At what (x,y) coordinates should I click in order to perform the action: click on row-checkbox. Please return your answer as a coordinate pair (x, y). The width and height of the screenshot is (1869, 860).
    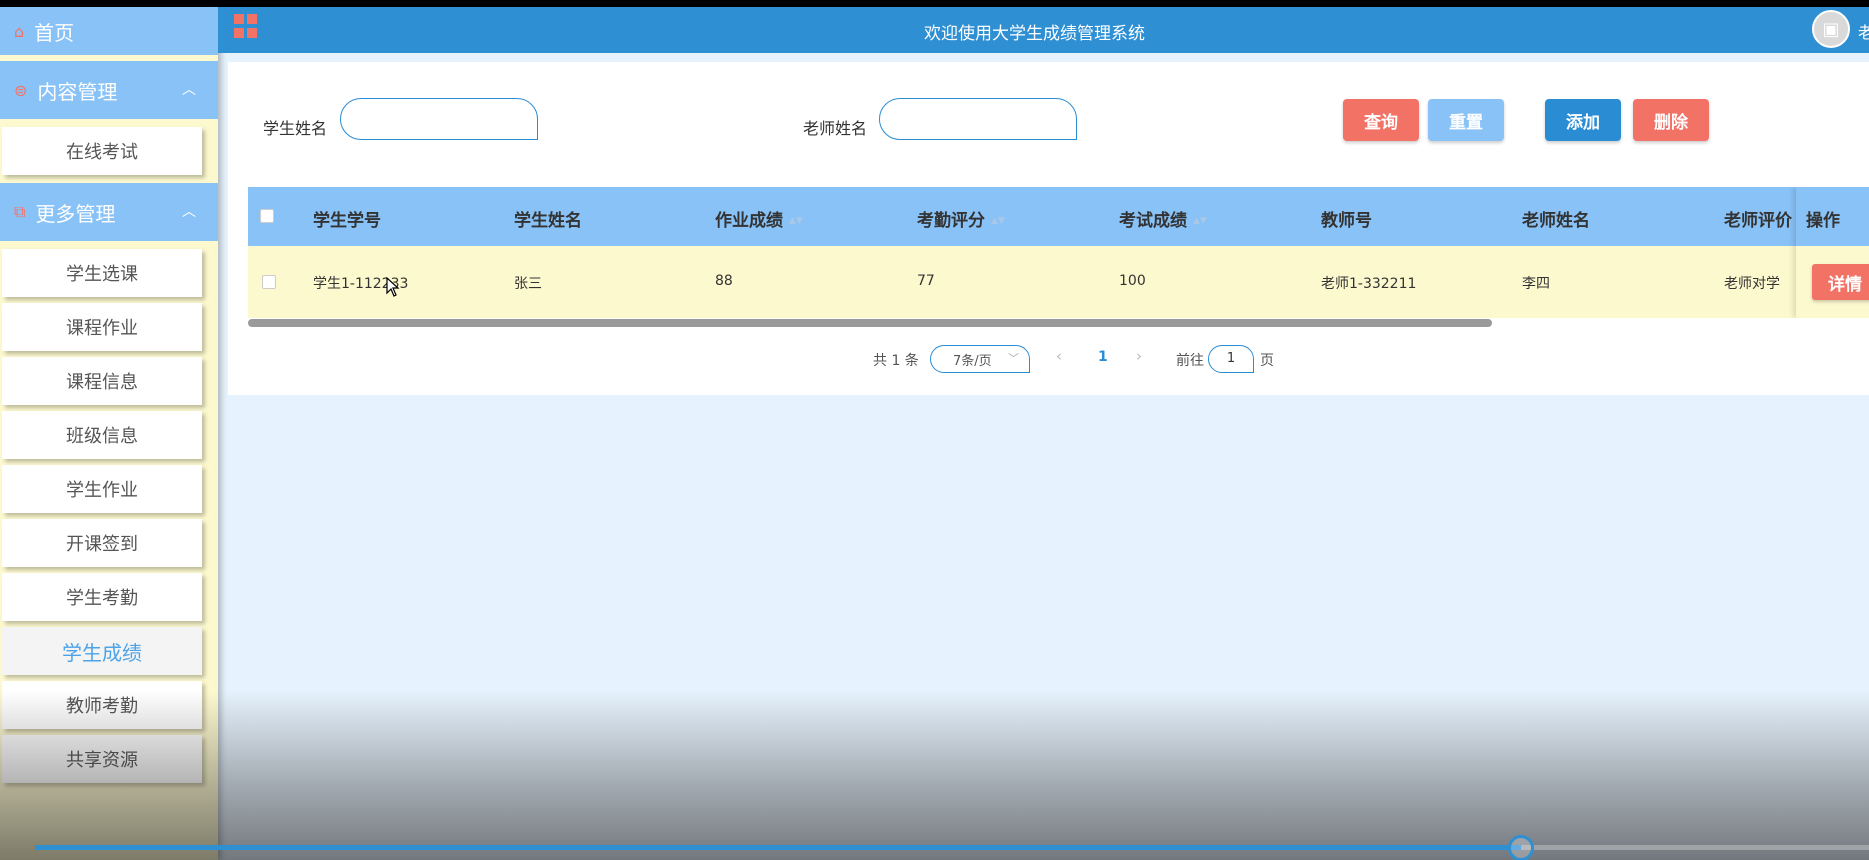
    Looking at the image, I should click on (269, 282).